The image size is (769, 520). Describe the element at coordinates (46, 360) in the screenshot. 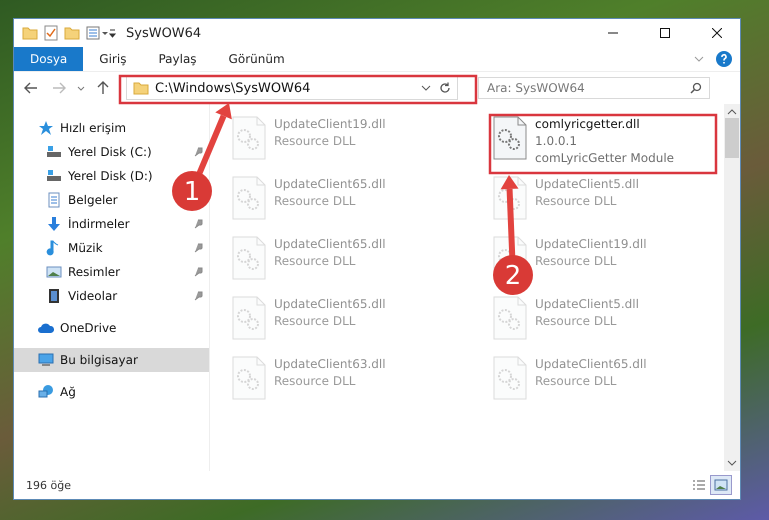

I see `monitor-icon` at that location.